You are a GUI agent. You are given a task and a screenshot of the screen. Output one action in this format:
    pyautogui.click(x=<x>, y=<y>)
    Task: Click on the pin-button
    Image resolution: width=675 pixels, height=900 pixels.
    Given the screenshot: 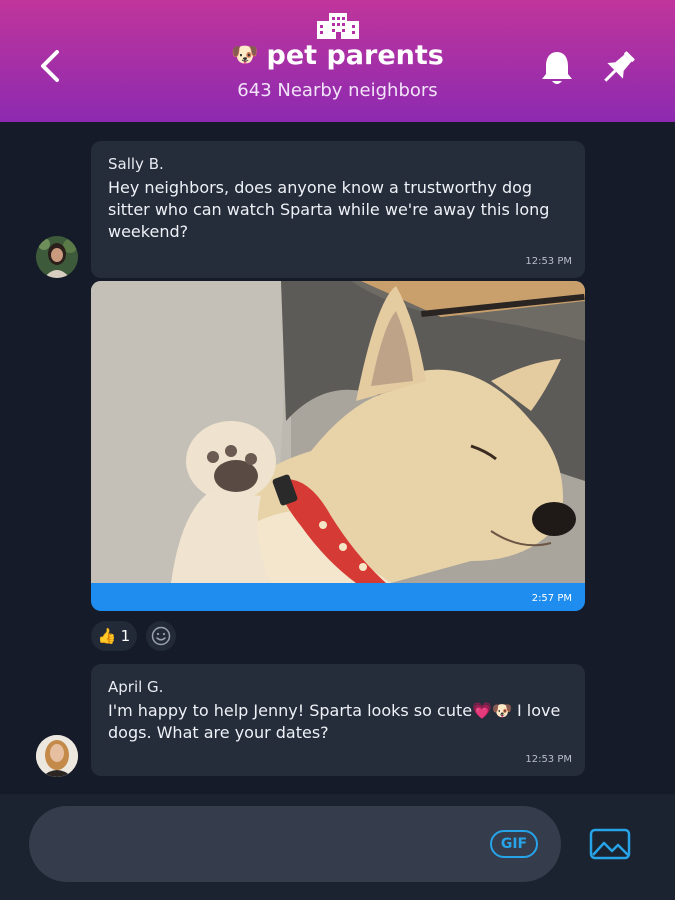 What is the action you would take?
    pyautogui.click(x=618, y=68)
    